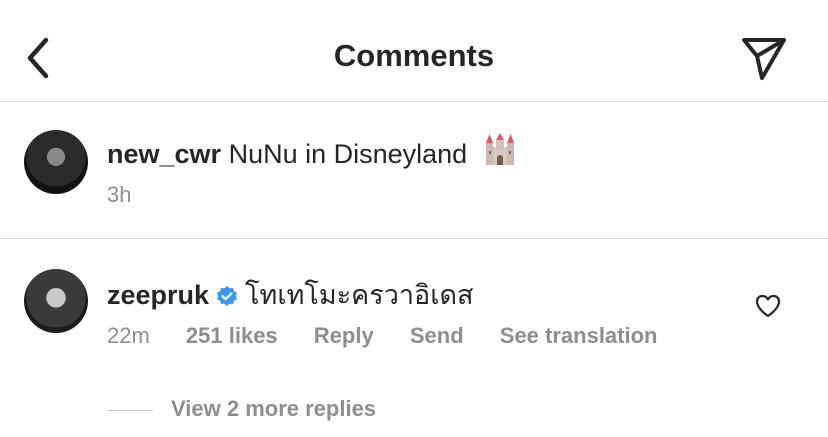  I want to click on caption-text-line: new_cwr NuNu in Disneyland, so click(312, 151).